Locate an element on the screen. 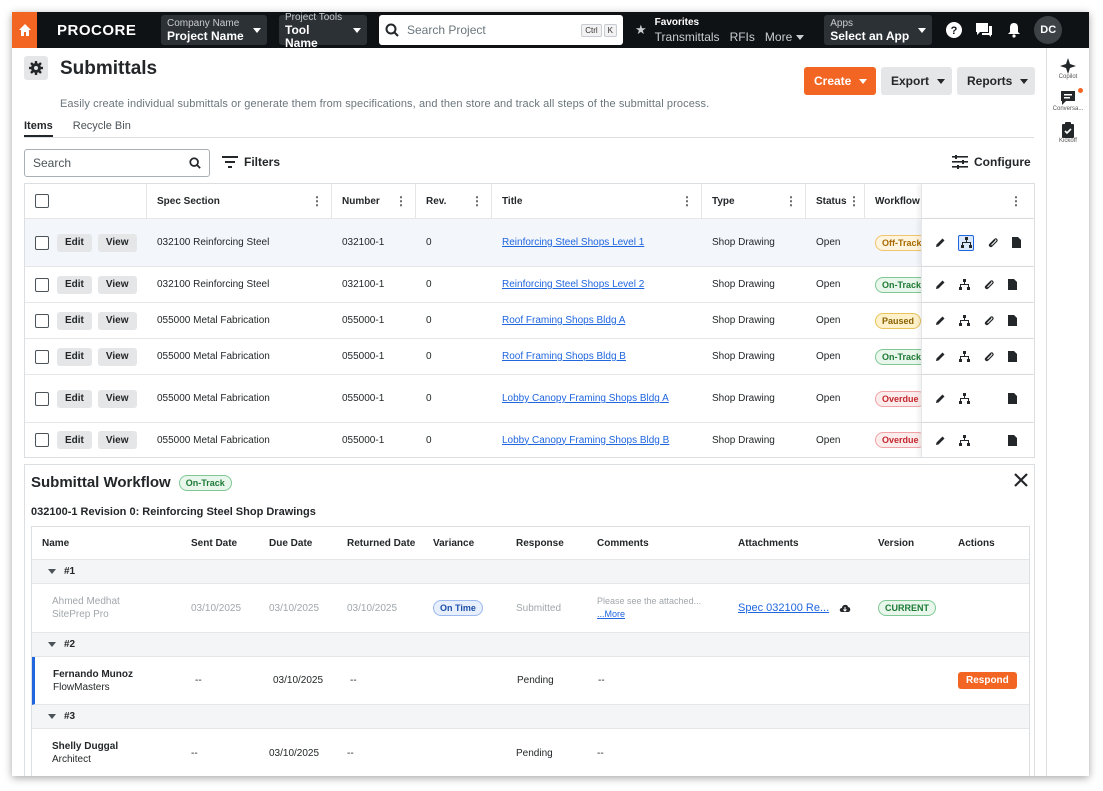 The height and width of the screenshot is (791, 1103). column-header-workflow: Workflow is located at coordinates (895, 201).